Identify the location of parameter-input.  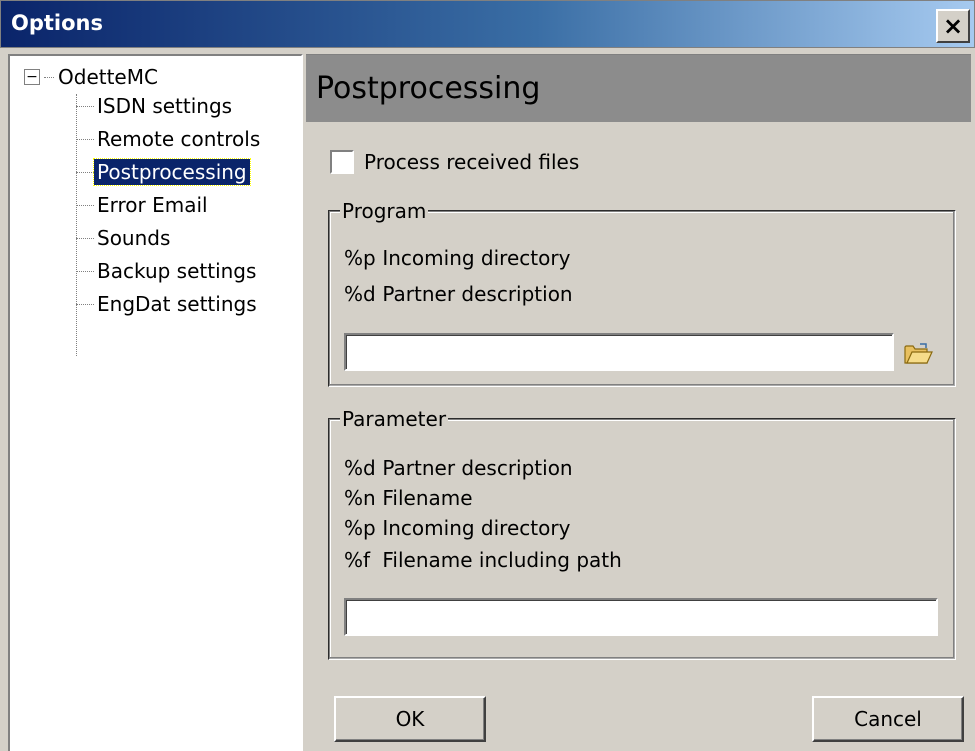
(641, 617).